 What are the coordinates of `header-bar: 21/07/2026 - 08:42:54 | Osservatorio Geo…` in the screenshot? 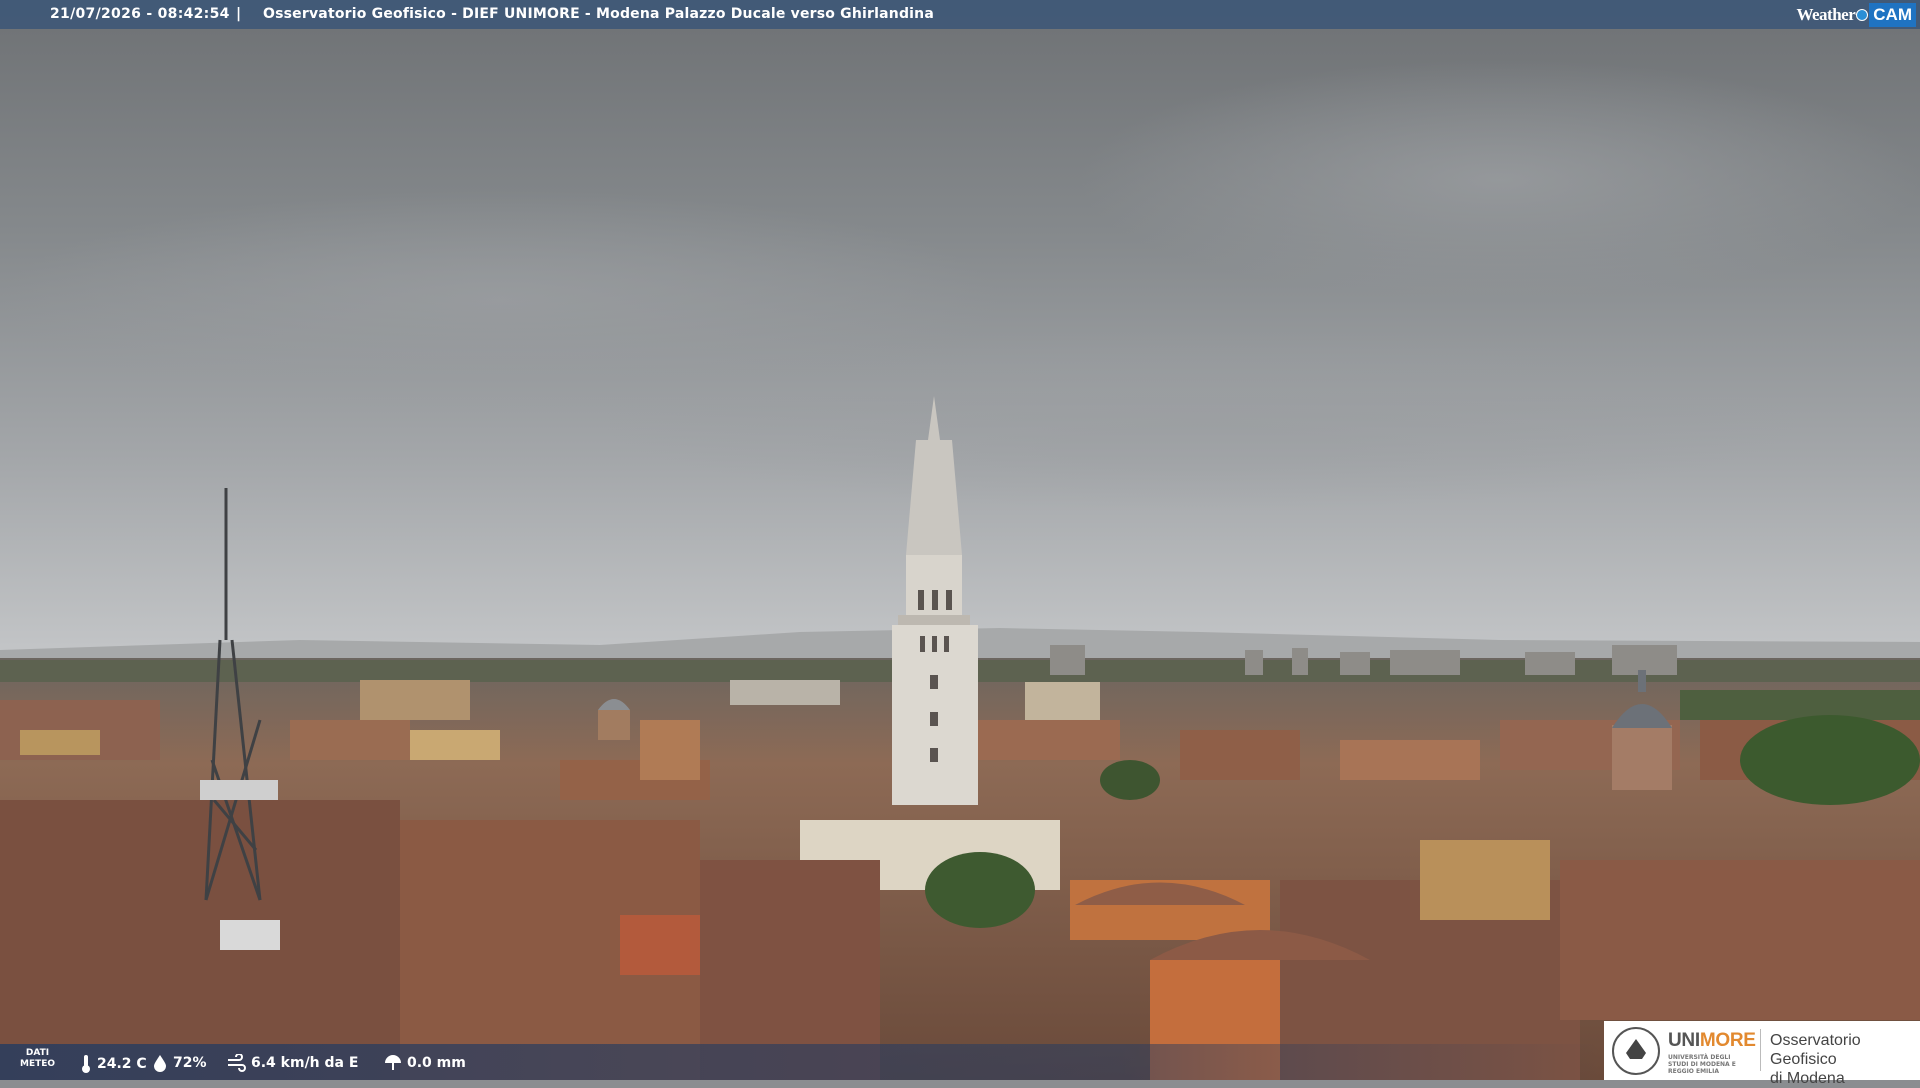 It's located at (960, 14).